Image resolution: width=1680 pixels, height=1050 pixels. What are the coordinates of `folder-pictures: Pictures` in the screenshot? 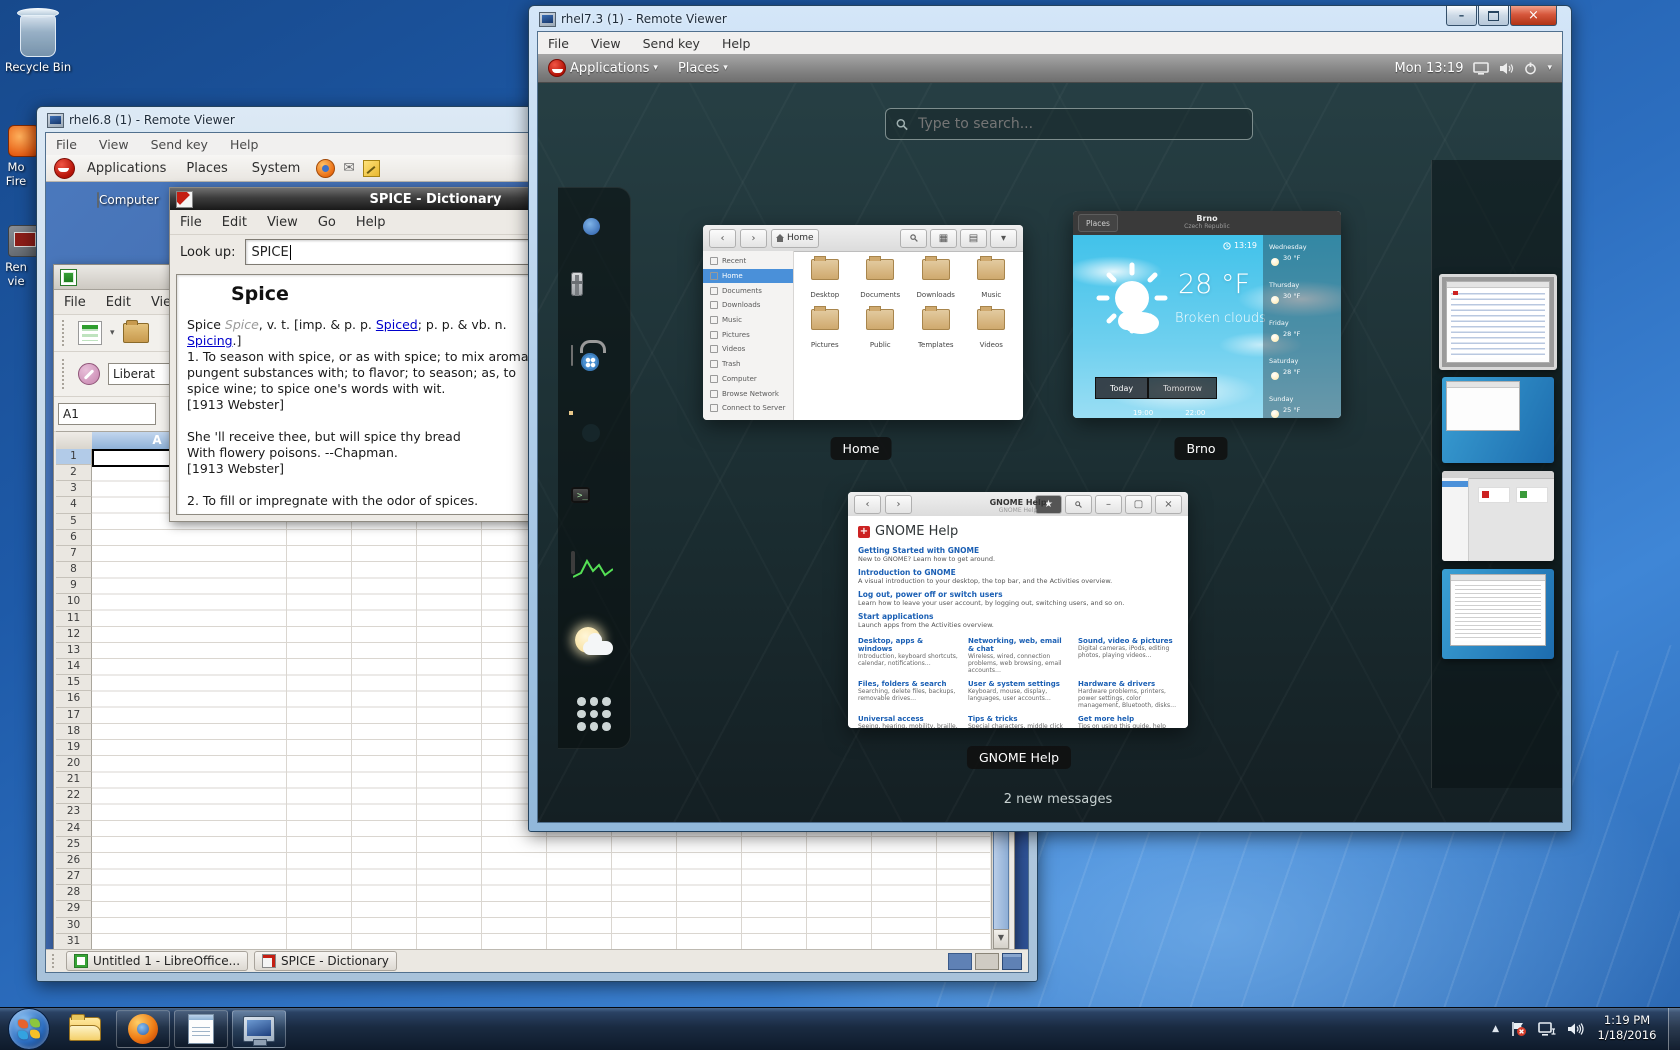 It's located at (825, 328).